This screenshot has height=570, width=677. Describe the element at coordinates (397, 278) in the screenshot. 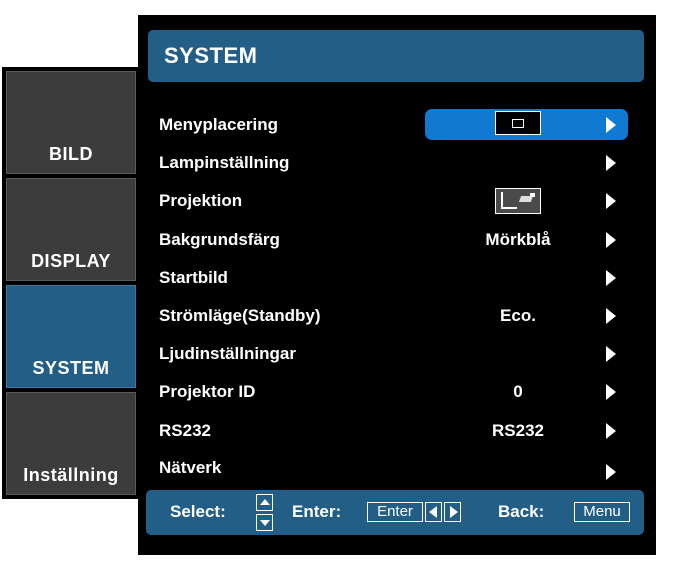

I see `menu-item-startbild: Startbild` at that location.